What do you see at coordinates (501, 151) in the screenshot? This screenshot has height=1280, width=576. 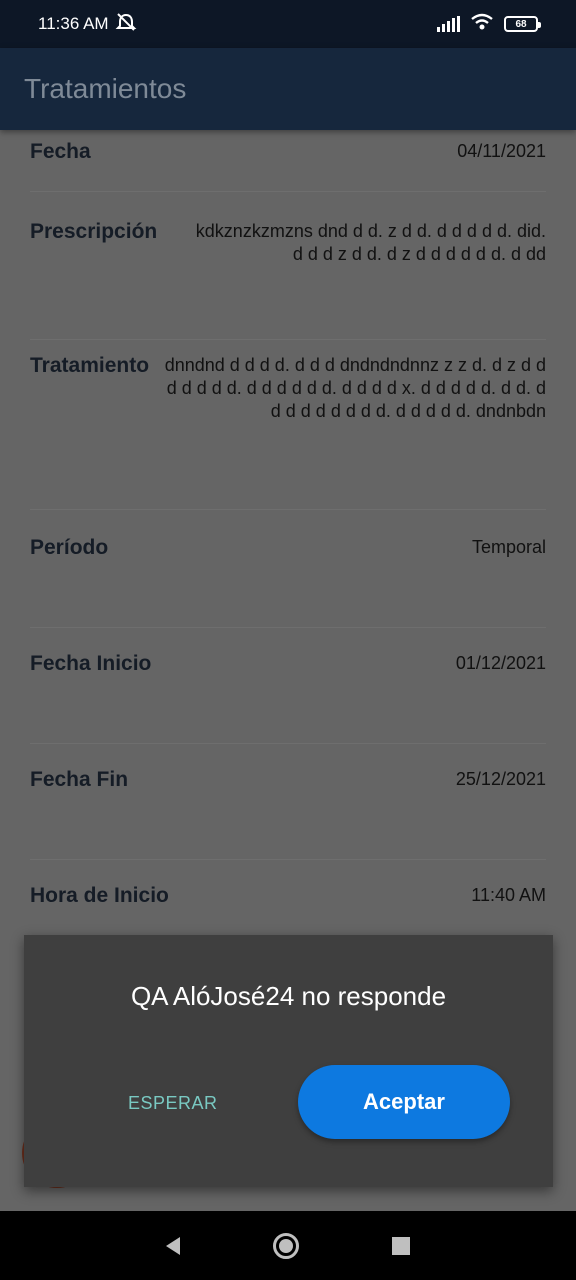 I see `row-value: 04/11/2021` at bounding box center [501, 151].